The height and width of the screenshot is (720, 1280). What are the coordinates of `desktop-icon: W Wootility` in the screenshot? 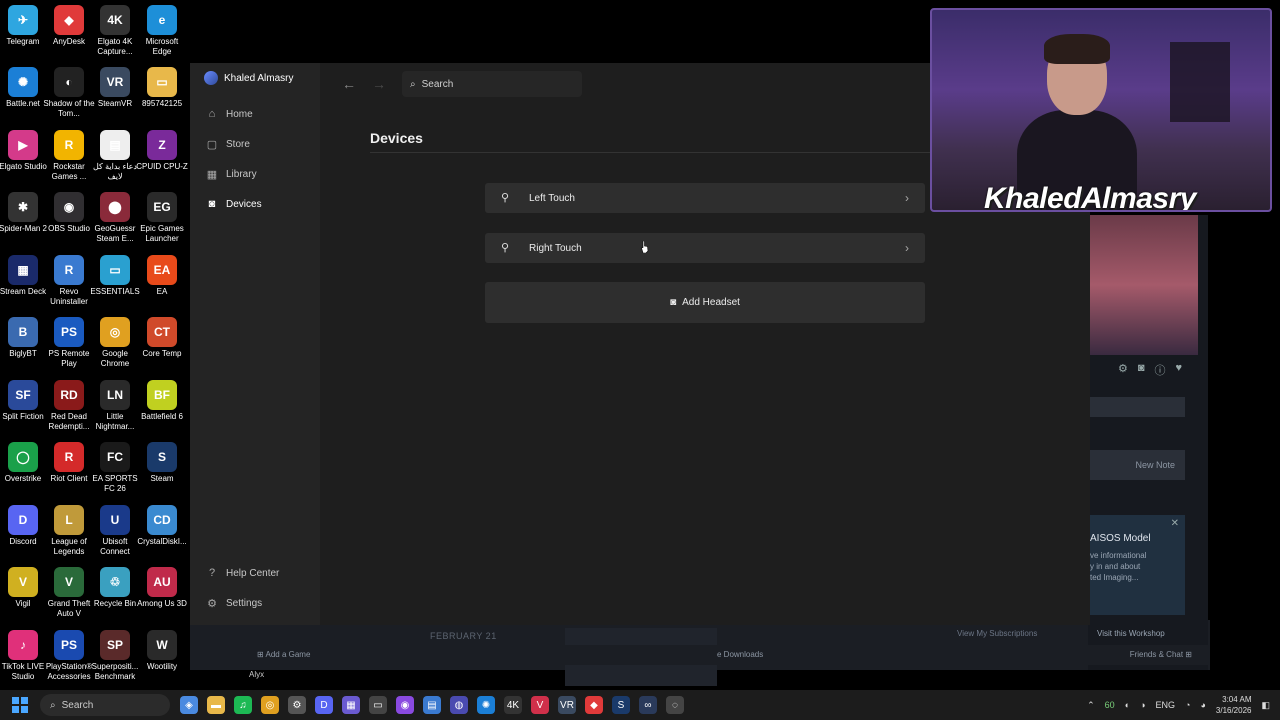 It's located at (162, 661).